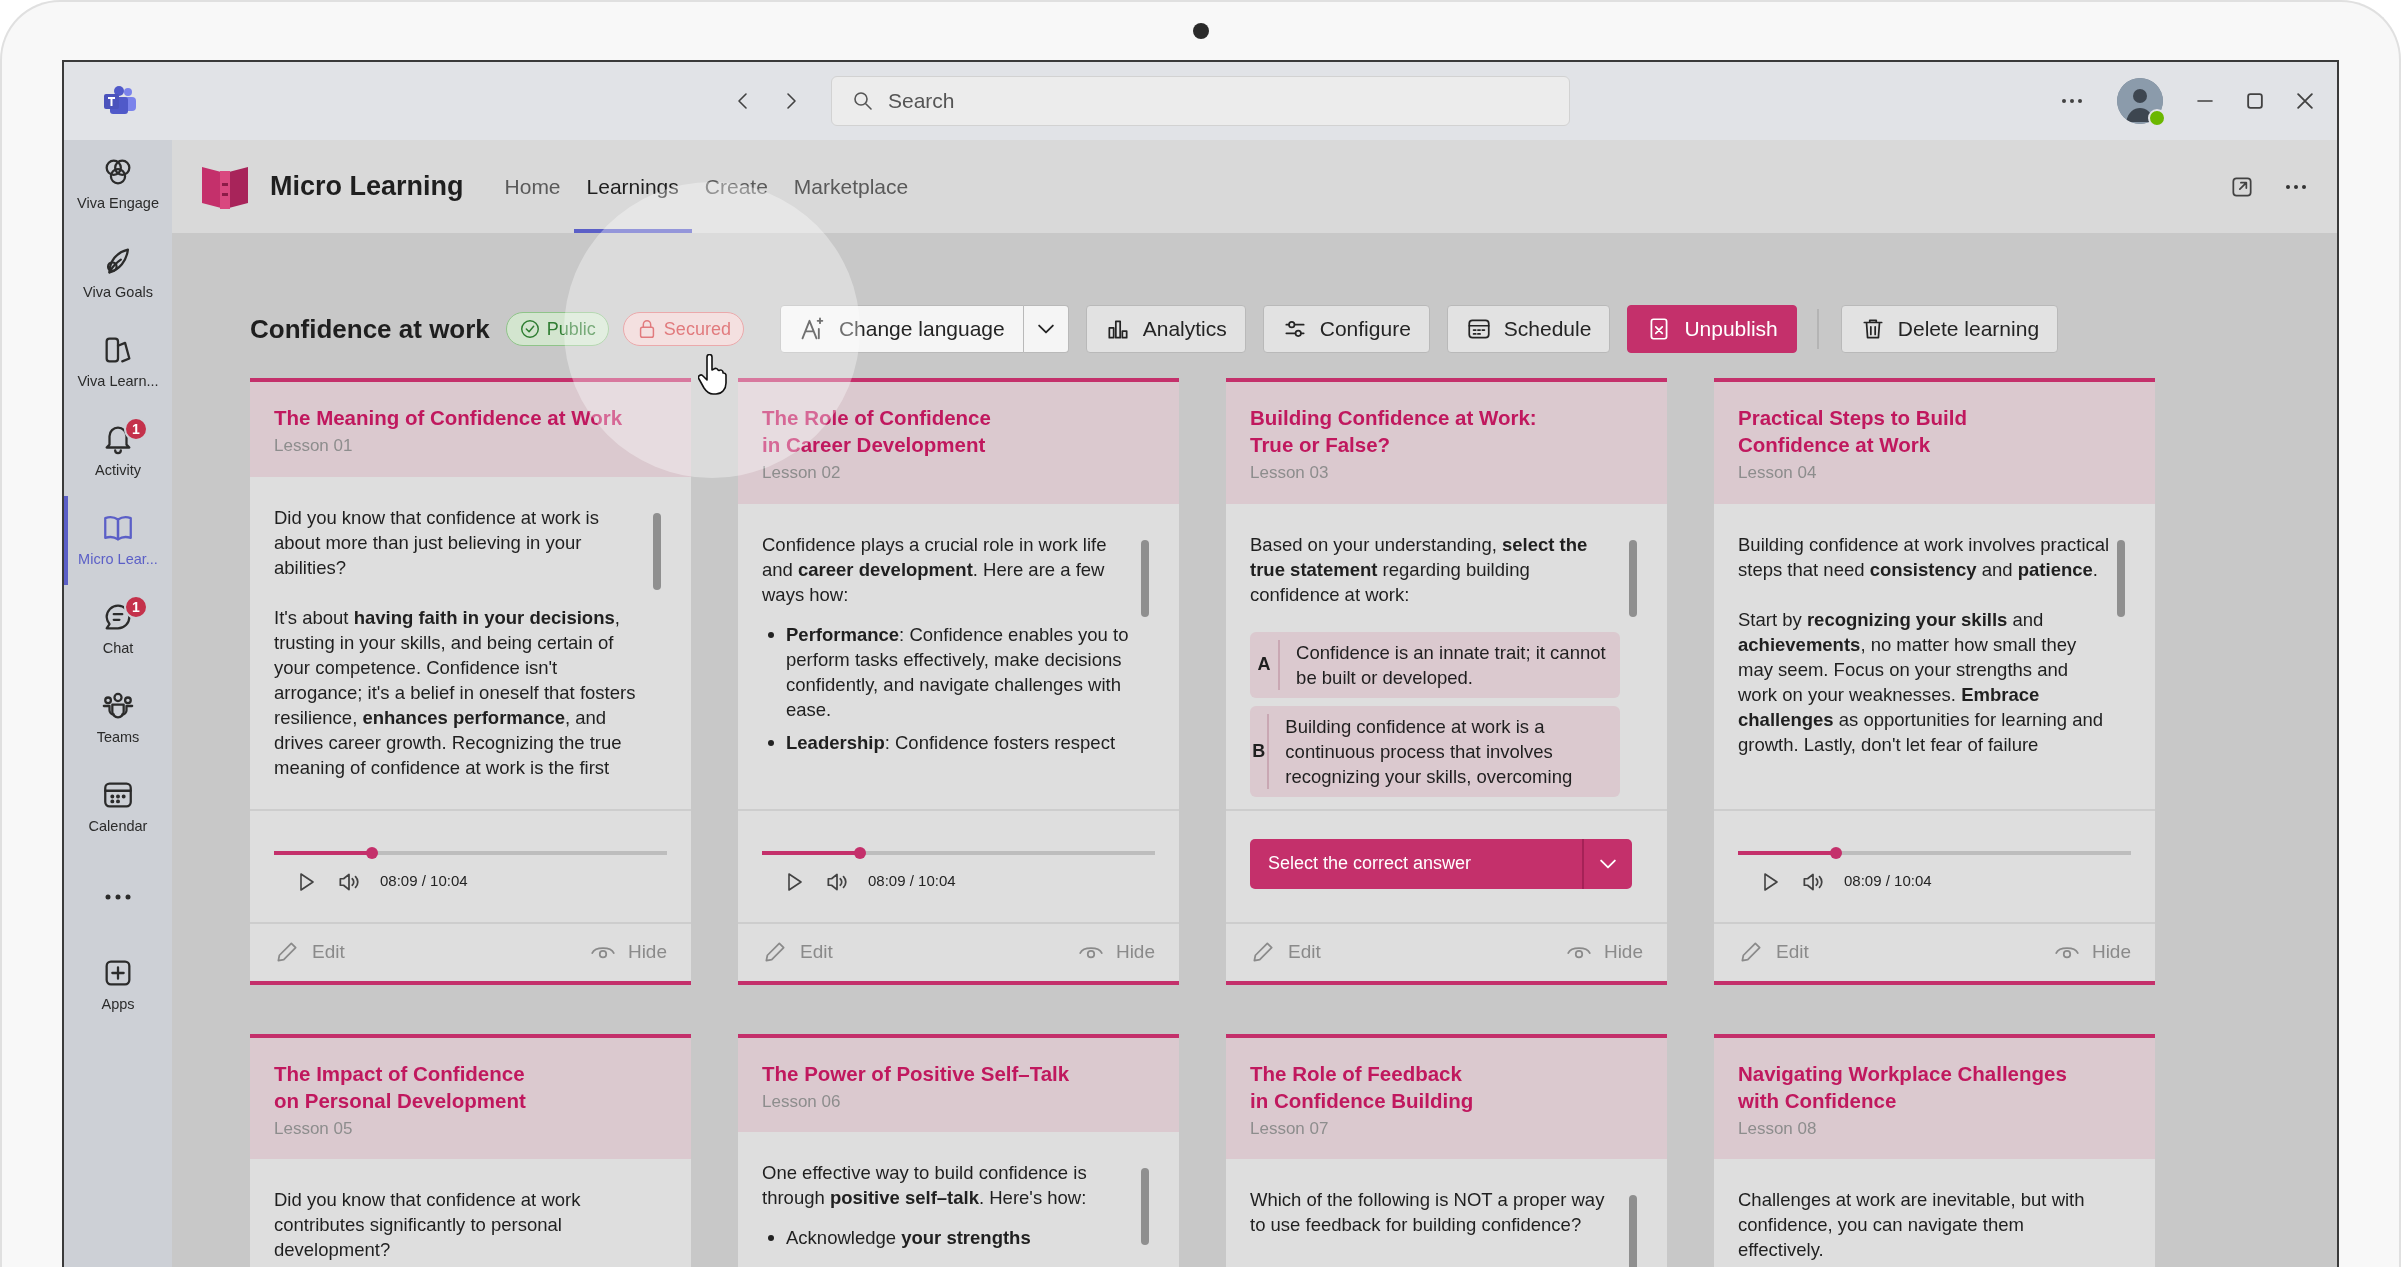  What do you see at coordinates (529, 329) in the screenshot?
I see `check-circle-icon` at bounding box center [529, 329].